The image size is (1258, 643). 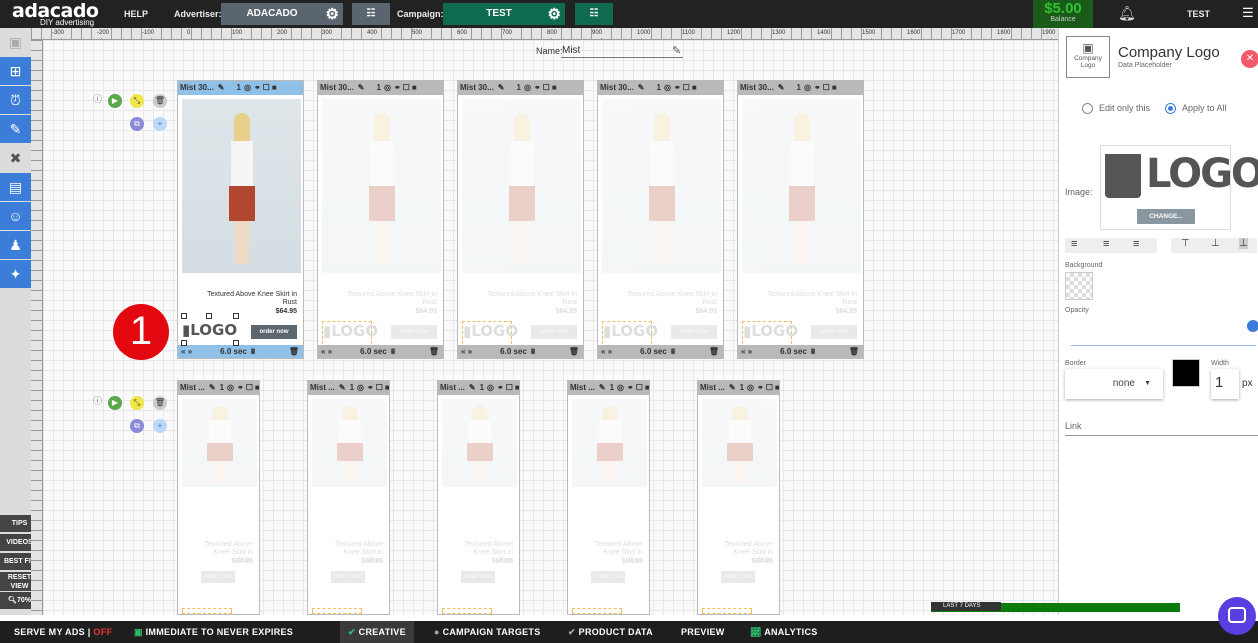 What do you see at coordinates (15, 42) in the screenshot?
I see `save-icon: ▣` at bounding box center [15, 42].